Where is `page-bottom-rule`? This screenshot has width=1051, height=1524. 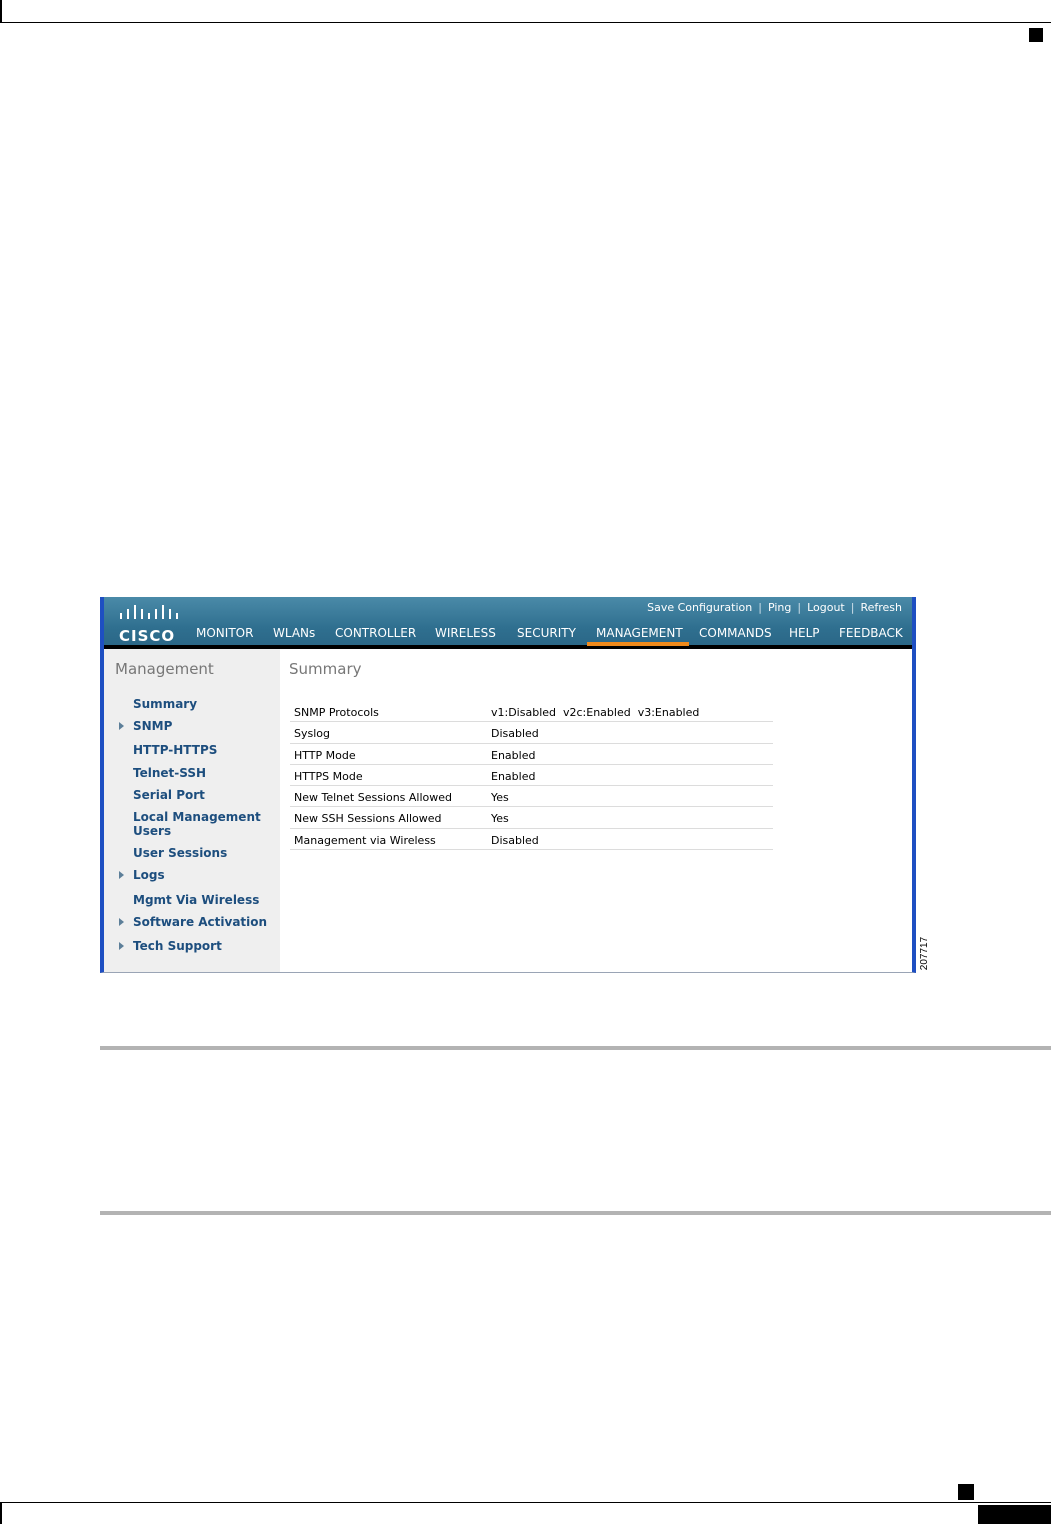 page-bottom-rule is located at coordinates (525, 1502).